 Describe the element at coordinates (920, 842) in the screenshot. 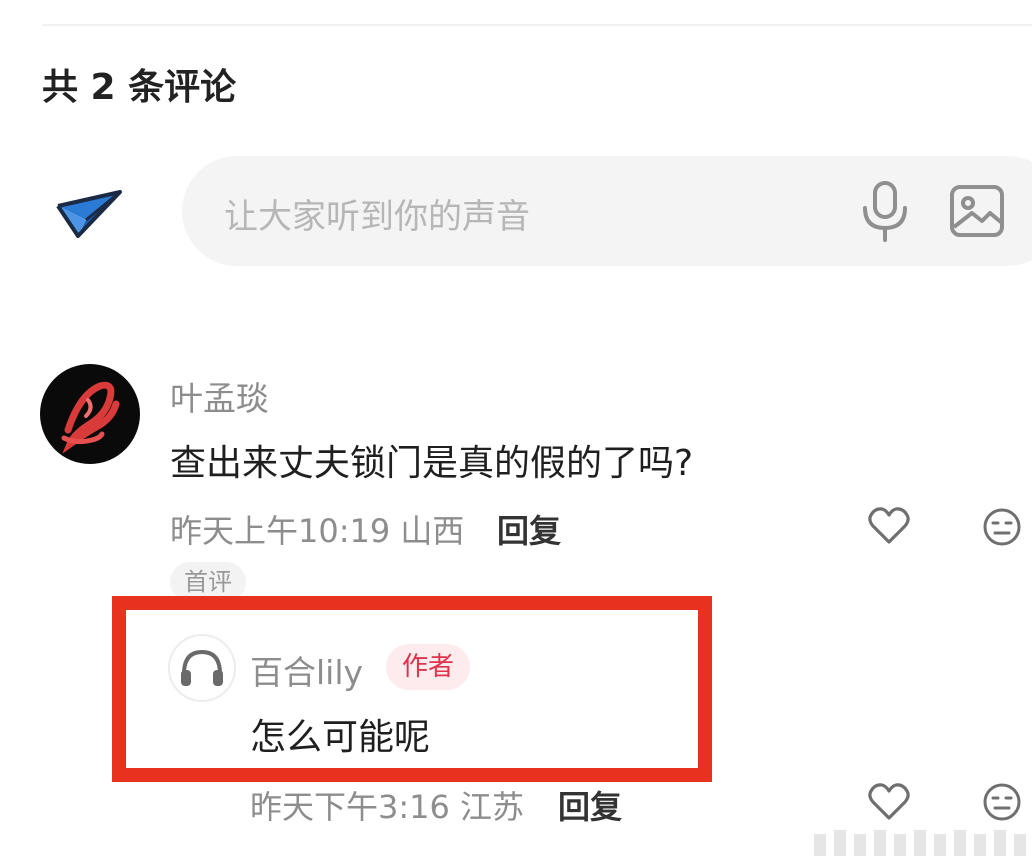

I see `watermark-logo` at that location.